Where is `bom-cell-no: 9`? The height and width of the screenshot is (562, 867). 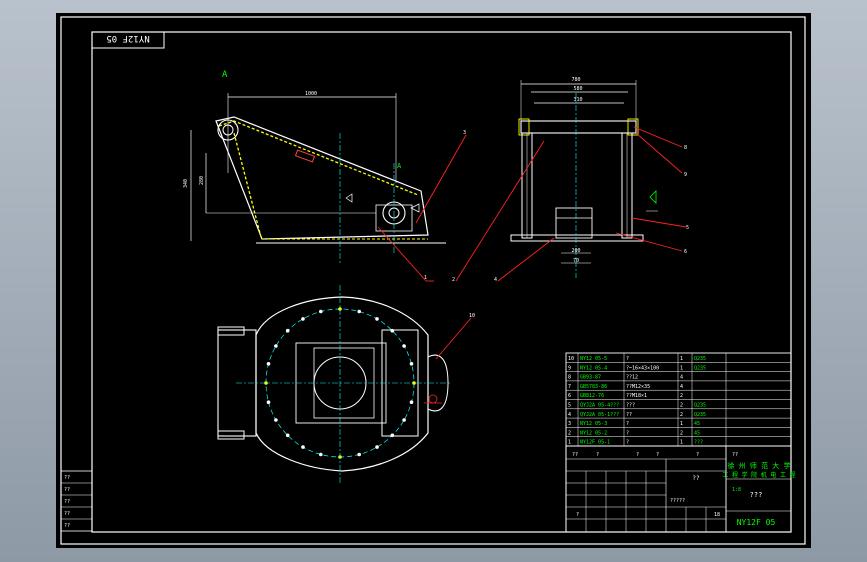
bom-cell-no: 9 is located at coordinates (569, 368).